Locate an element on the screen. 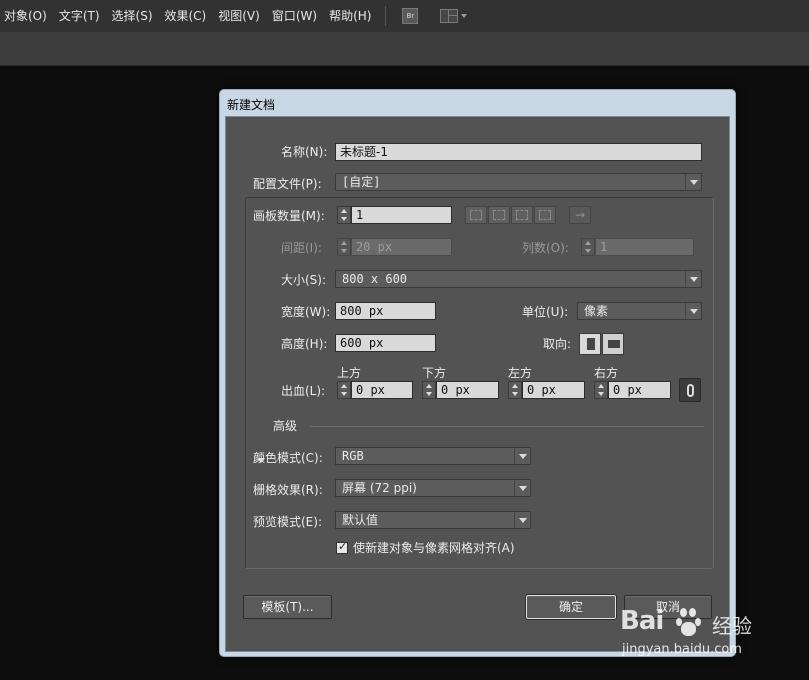 This screenshot has width=809, height=680. bleed-bottom-stepper is located at coordinates (429, 390).